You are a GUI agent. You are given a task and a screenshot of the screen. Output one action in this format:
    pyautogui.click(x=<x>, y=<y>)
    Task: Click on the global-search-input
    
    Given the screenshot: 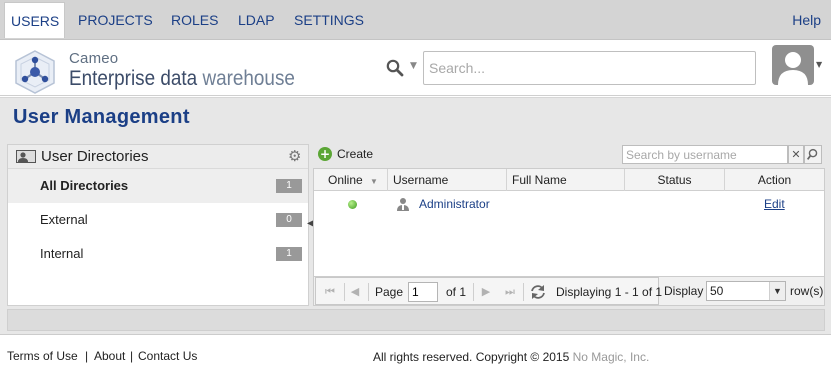 What is the action you would take?
    pyautogui.click(x=589, y=68)
    